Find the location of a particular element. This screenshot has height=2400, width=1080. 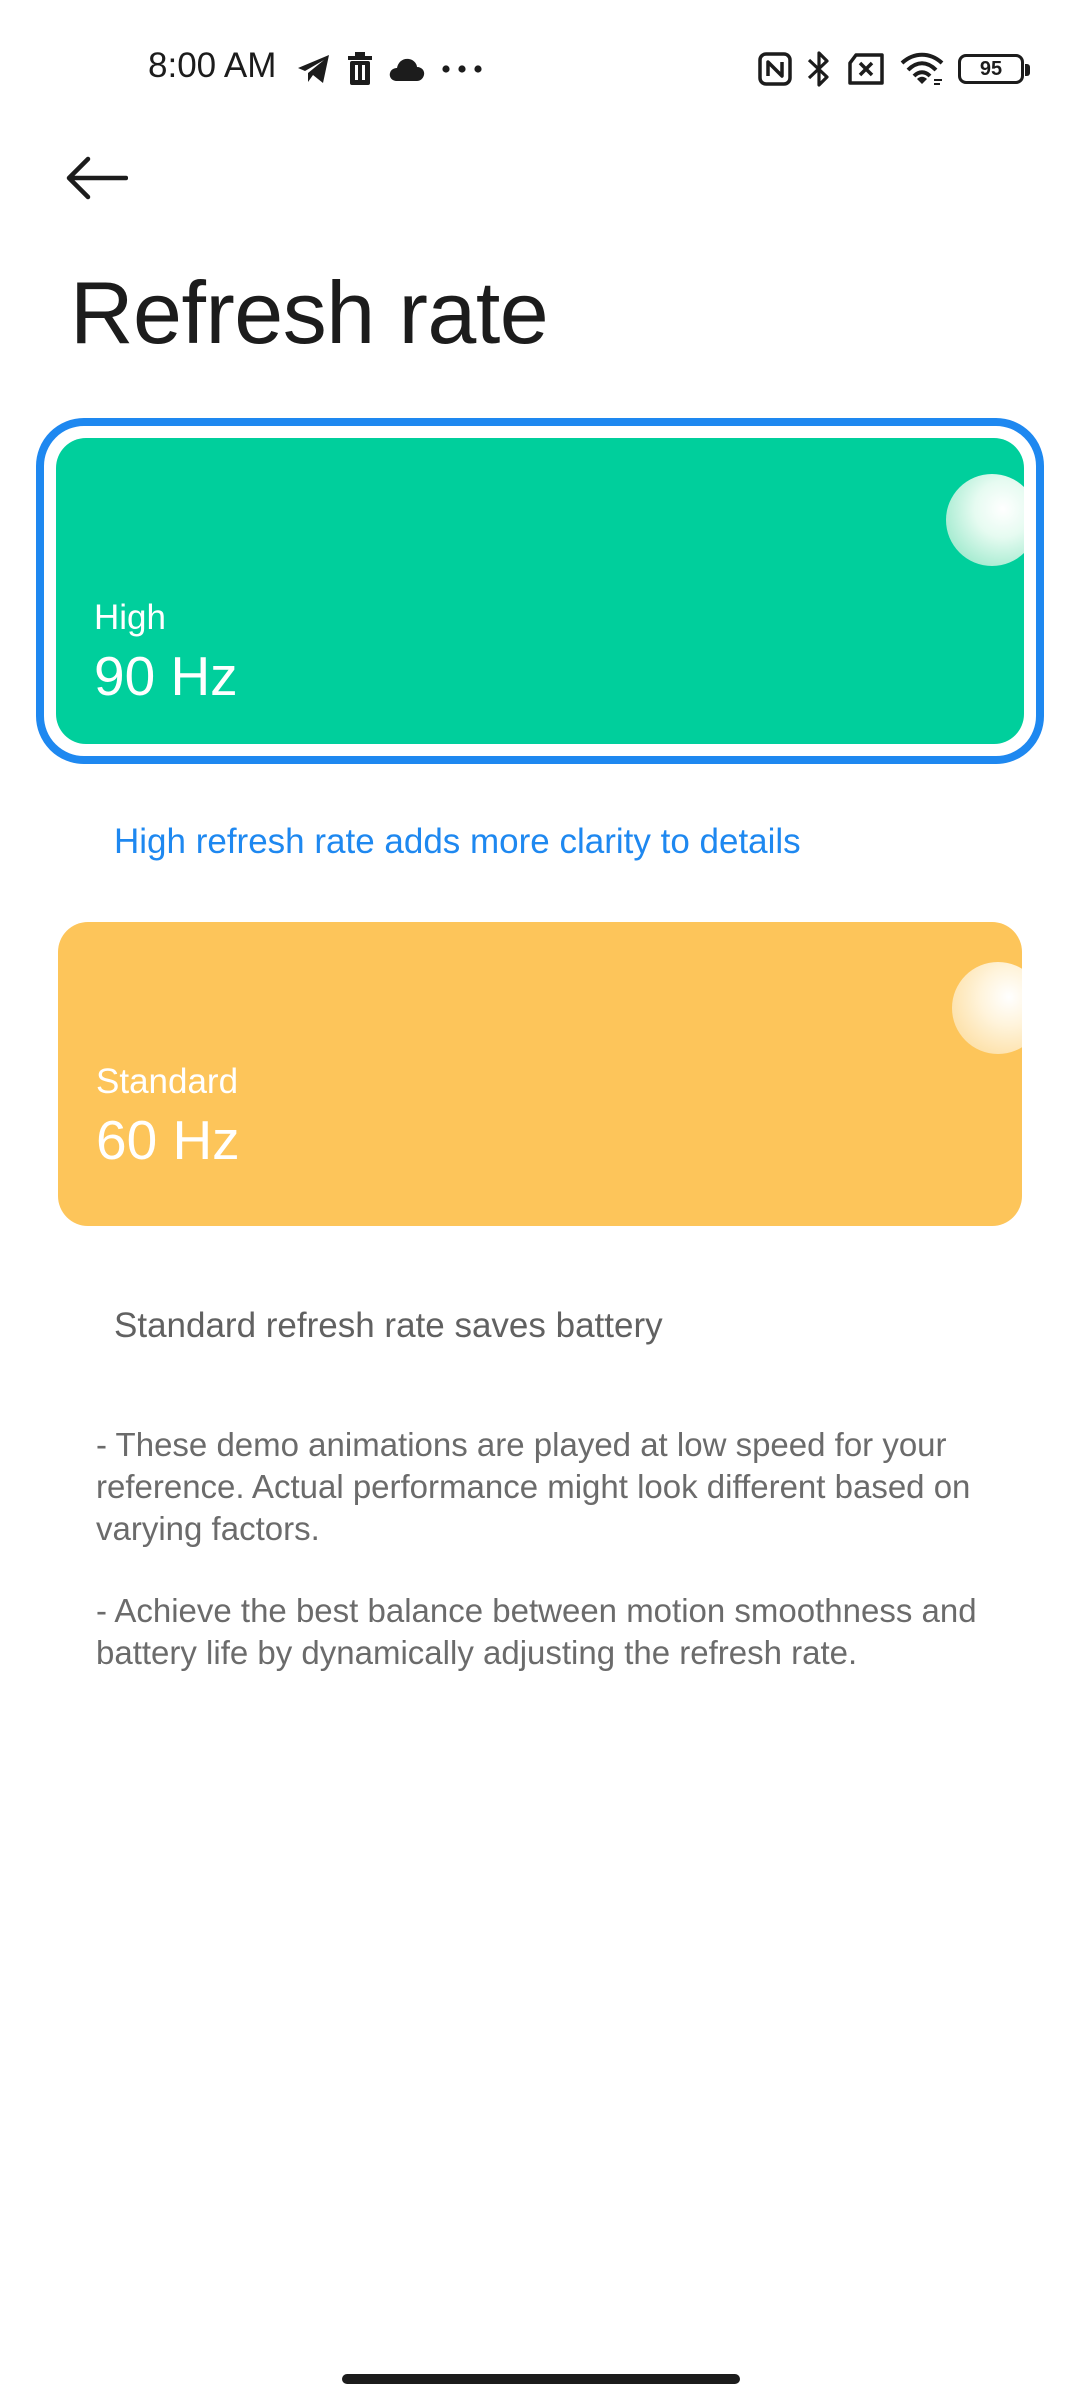

option-high-label: High is located at coordinates (130, 617).